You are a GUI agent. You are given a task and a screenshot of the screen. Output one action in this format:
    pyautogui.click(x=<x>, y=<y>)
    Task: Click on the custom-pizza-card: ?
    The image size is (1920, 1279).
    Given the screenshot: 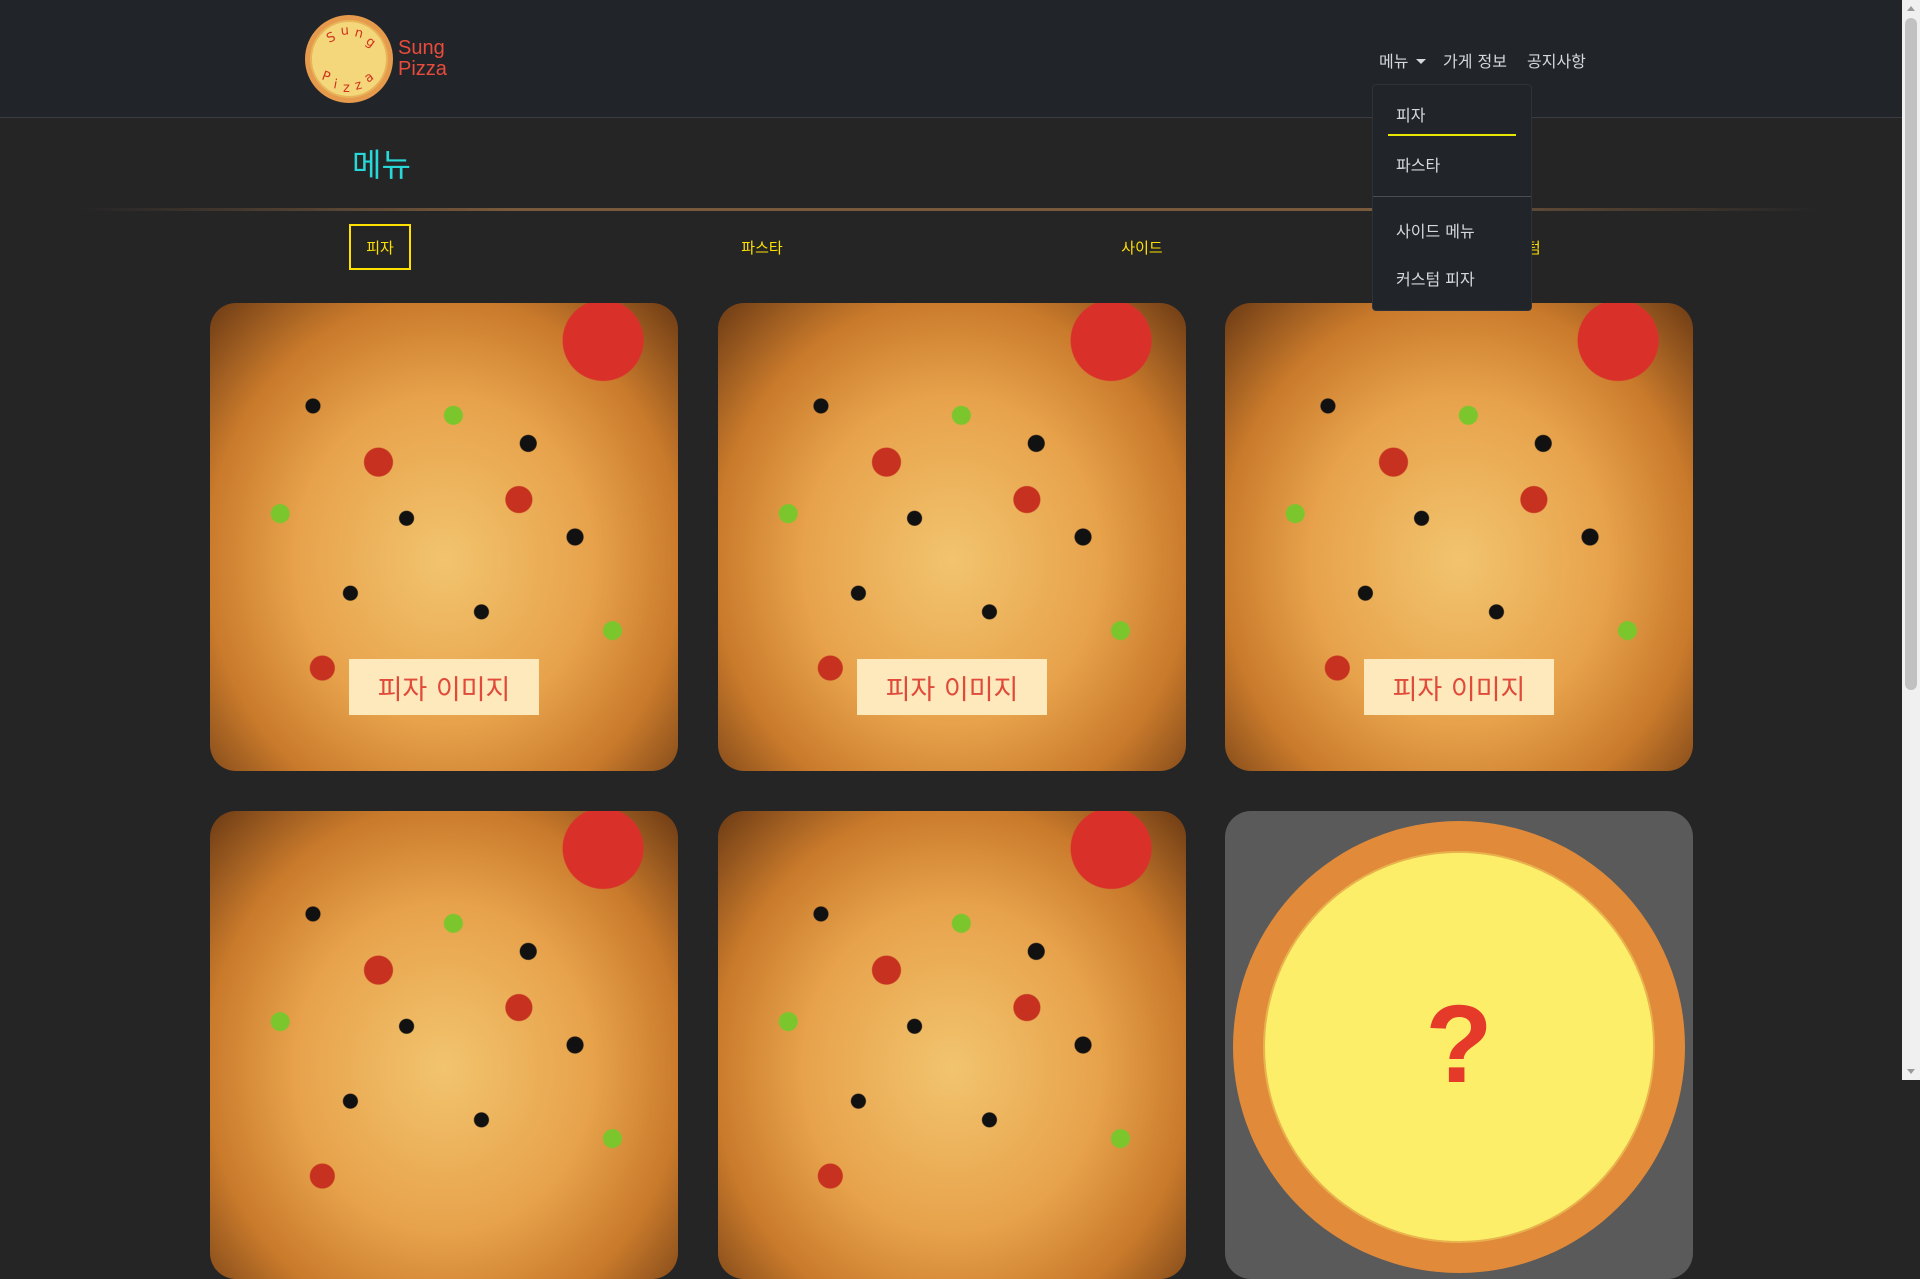 What is the action you would take?
    pyautogui.click(x=1459, y=1045)
    